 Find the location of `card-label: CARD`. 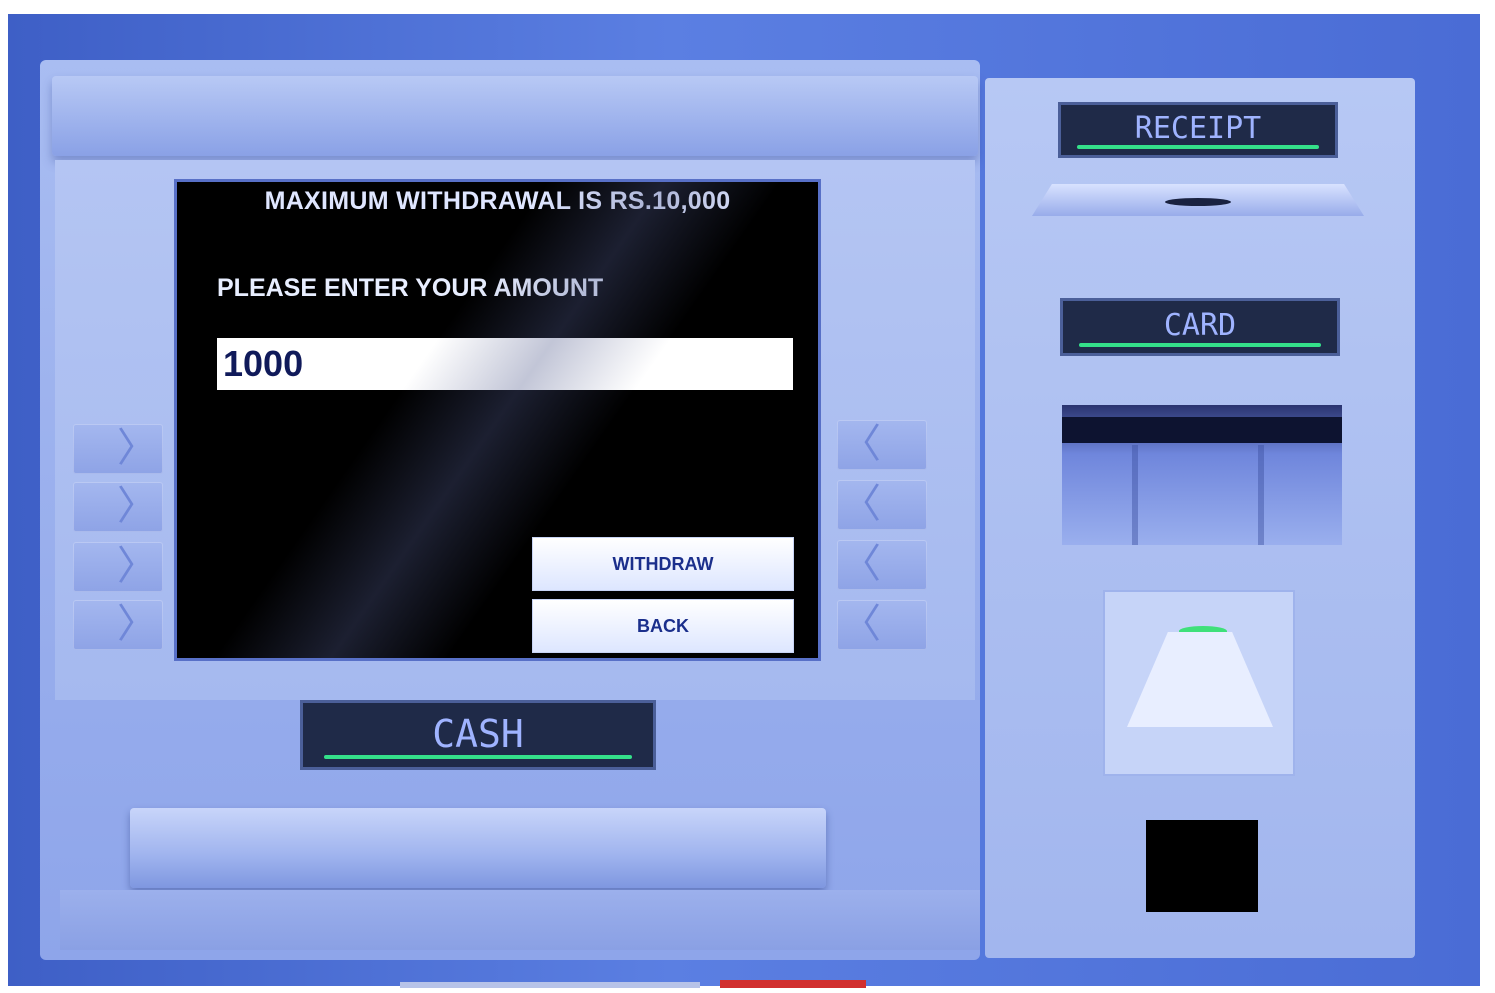

card-label: CARD is located at coordinates (1200, 325).